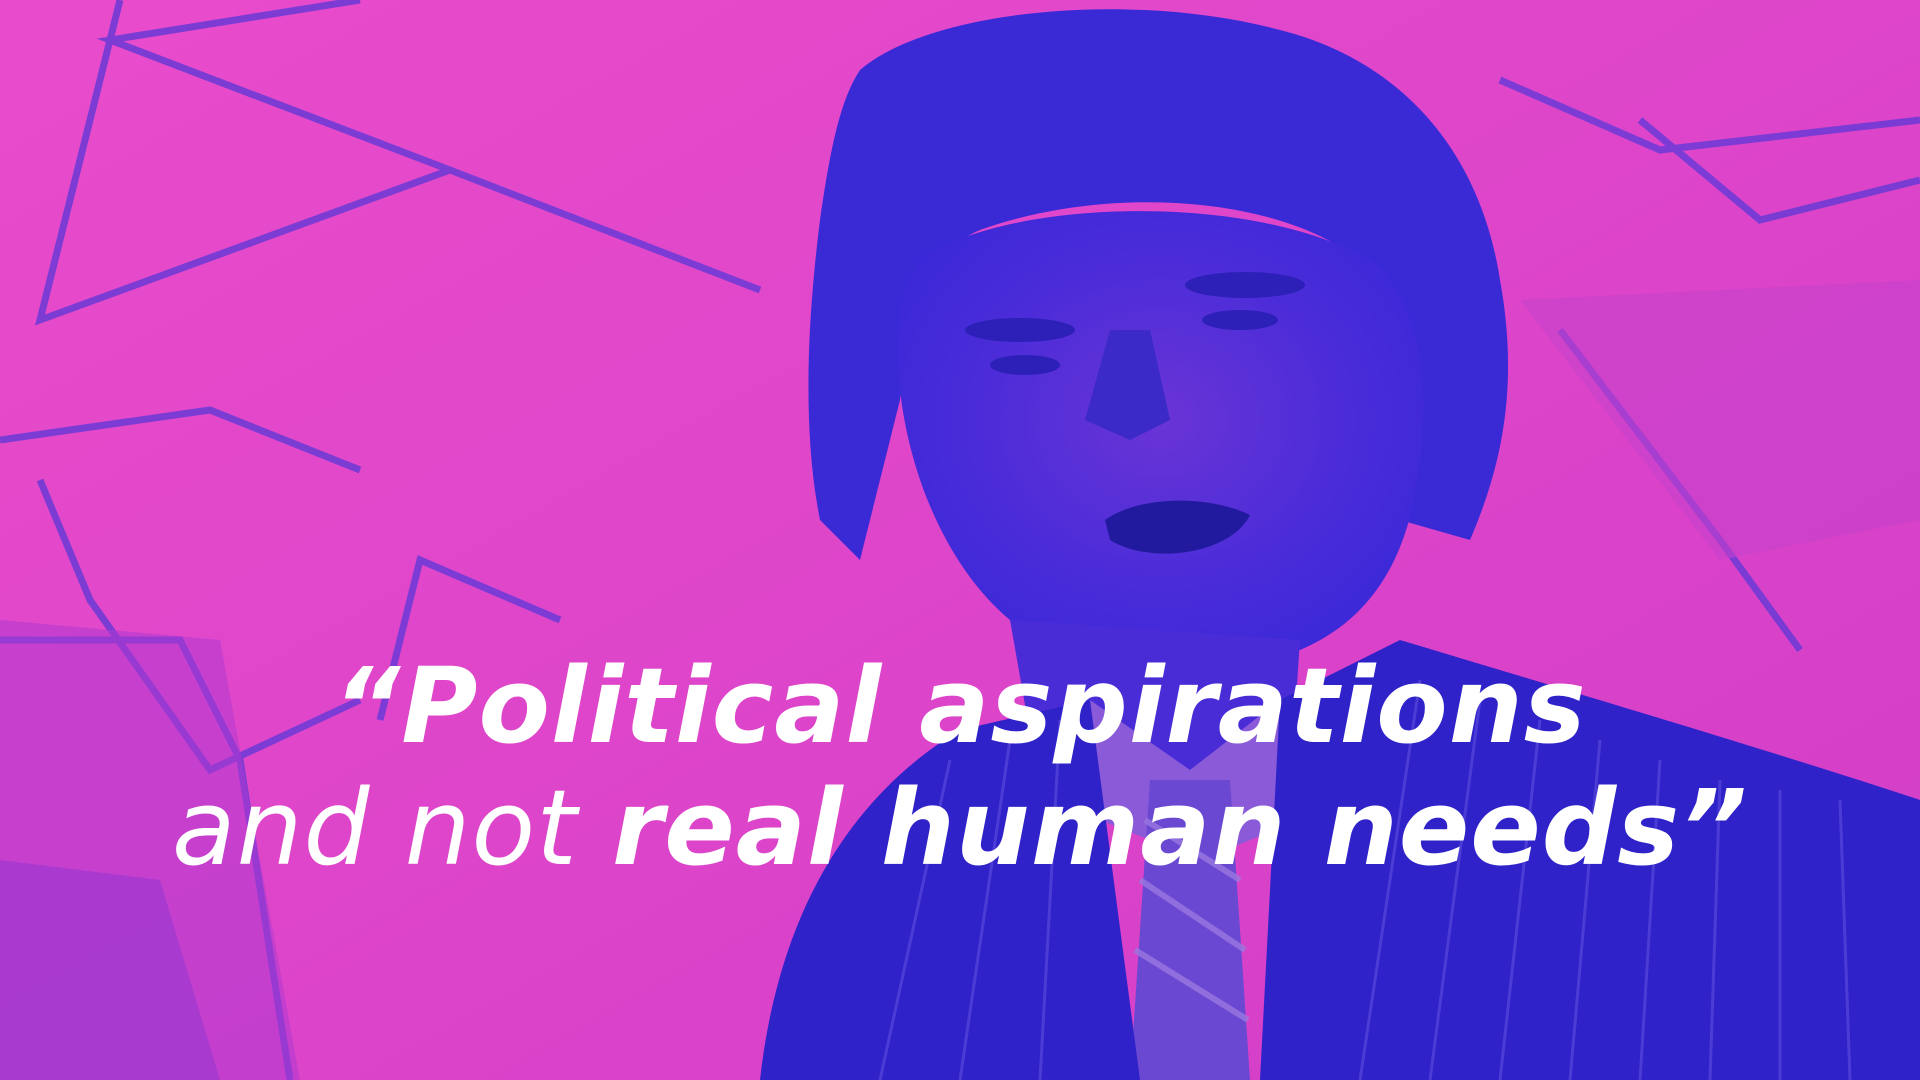 Image resolution: width=1920 pixels, height=1080 pixels. I want to click on quote-line-1: “Political aspirations, so click(960, 706).